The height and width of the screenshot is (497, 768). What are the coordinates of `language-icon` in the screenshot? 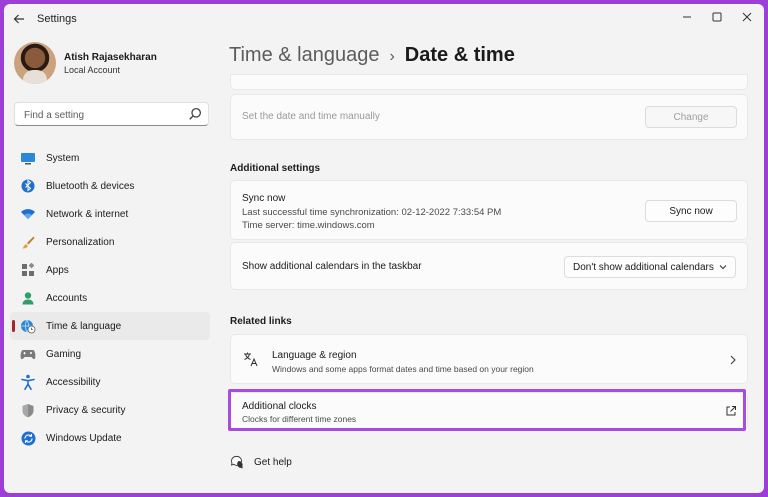 It's located at (251, 359).